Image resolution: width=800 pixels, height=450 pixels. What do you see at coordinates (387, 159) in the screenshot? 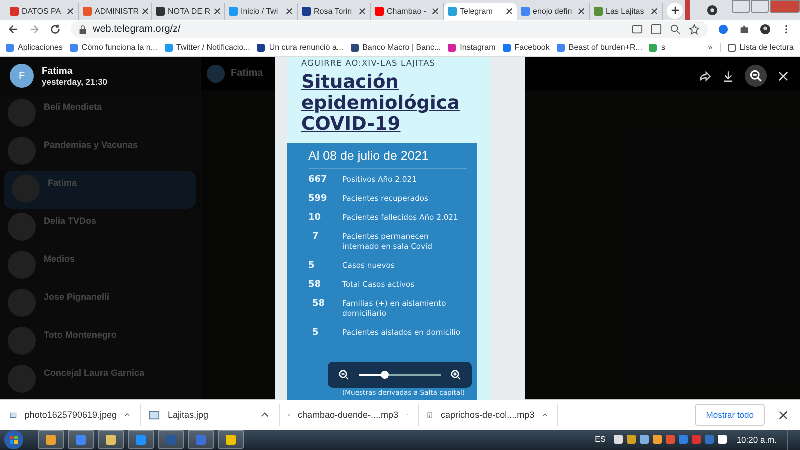
I see `report-date: Al 08 de julio de 2021` at bounding box center [387, 159].